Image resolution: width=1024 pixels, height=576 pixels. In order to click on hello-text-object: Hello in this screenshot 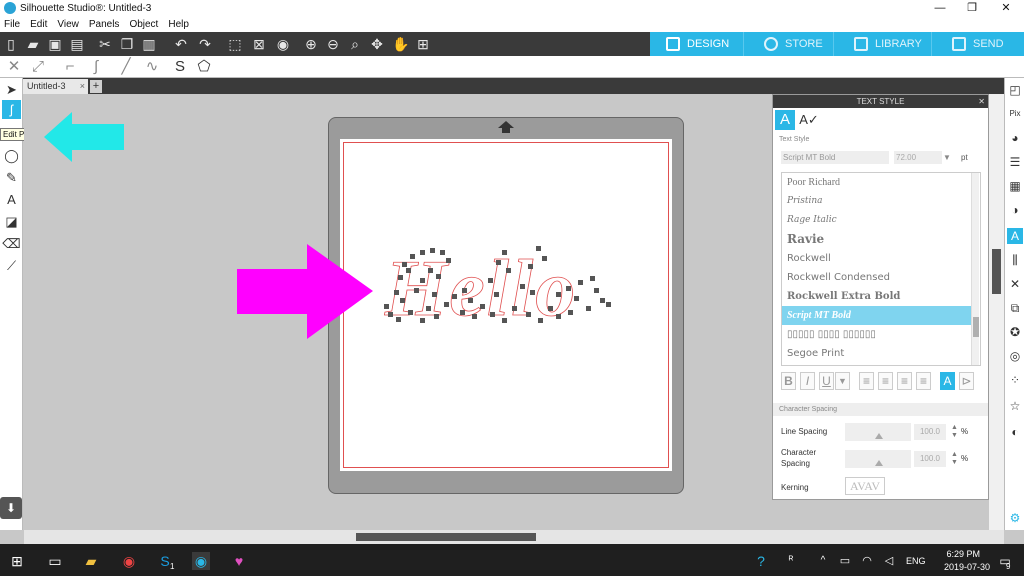, I will do `click(497, 286)`.